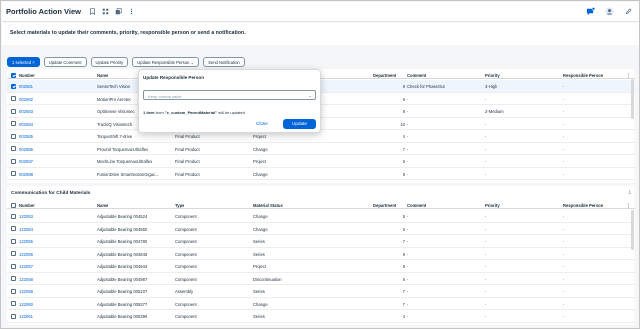  I want to click on material-number-link: 002587, so click(26, 161).